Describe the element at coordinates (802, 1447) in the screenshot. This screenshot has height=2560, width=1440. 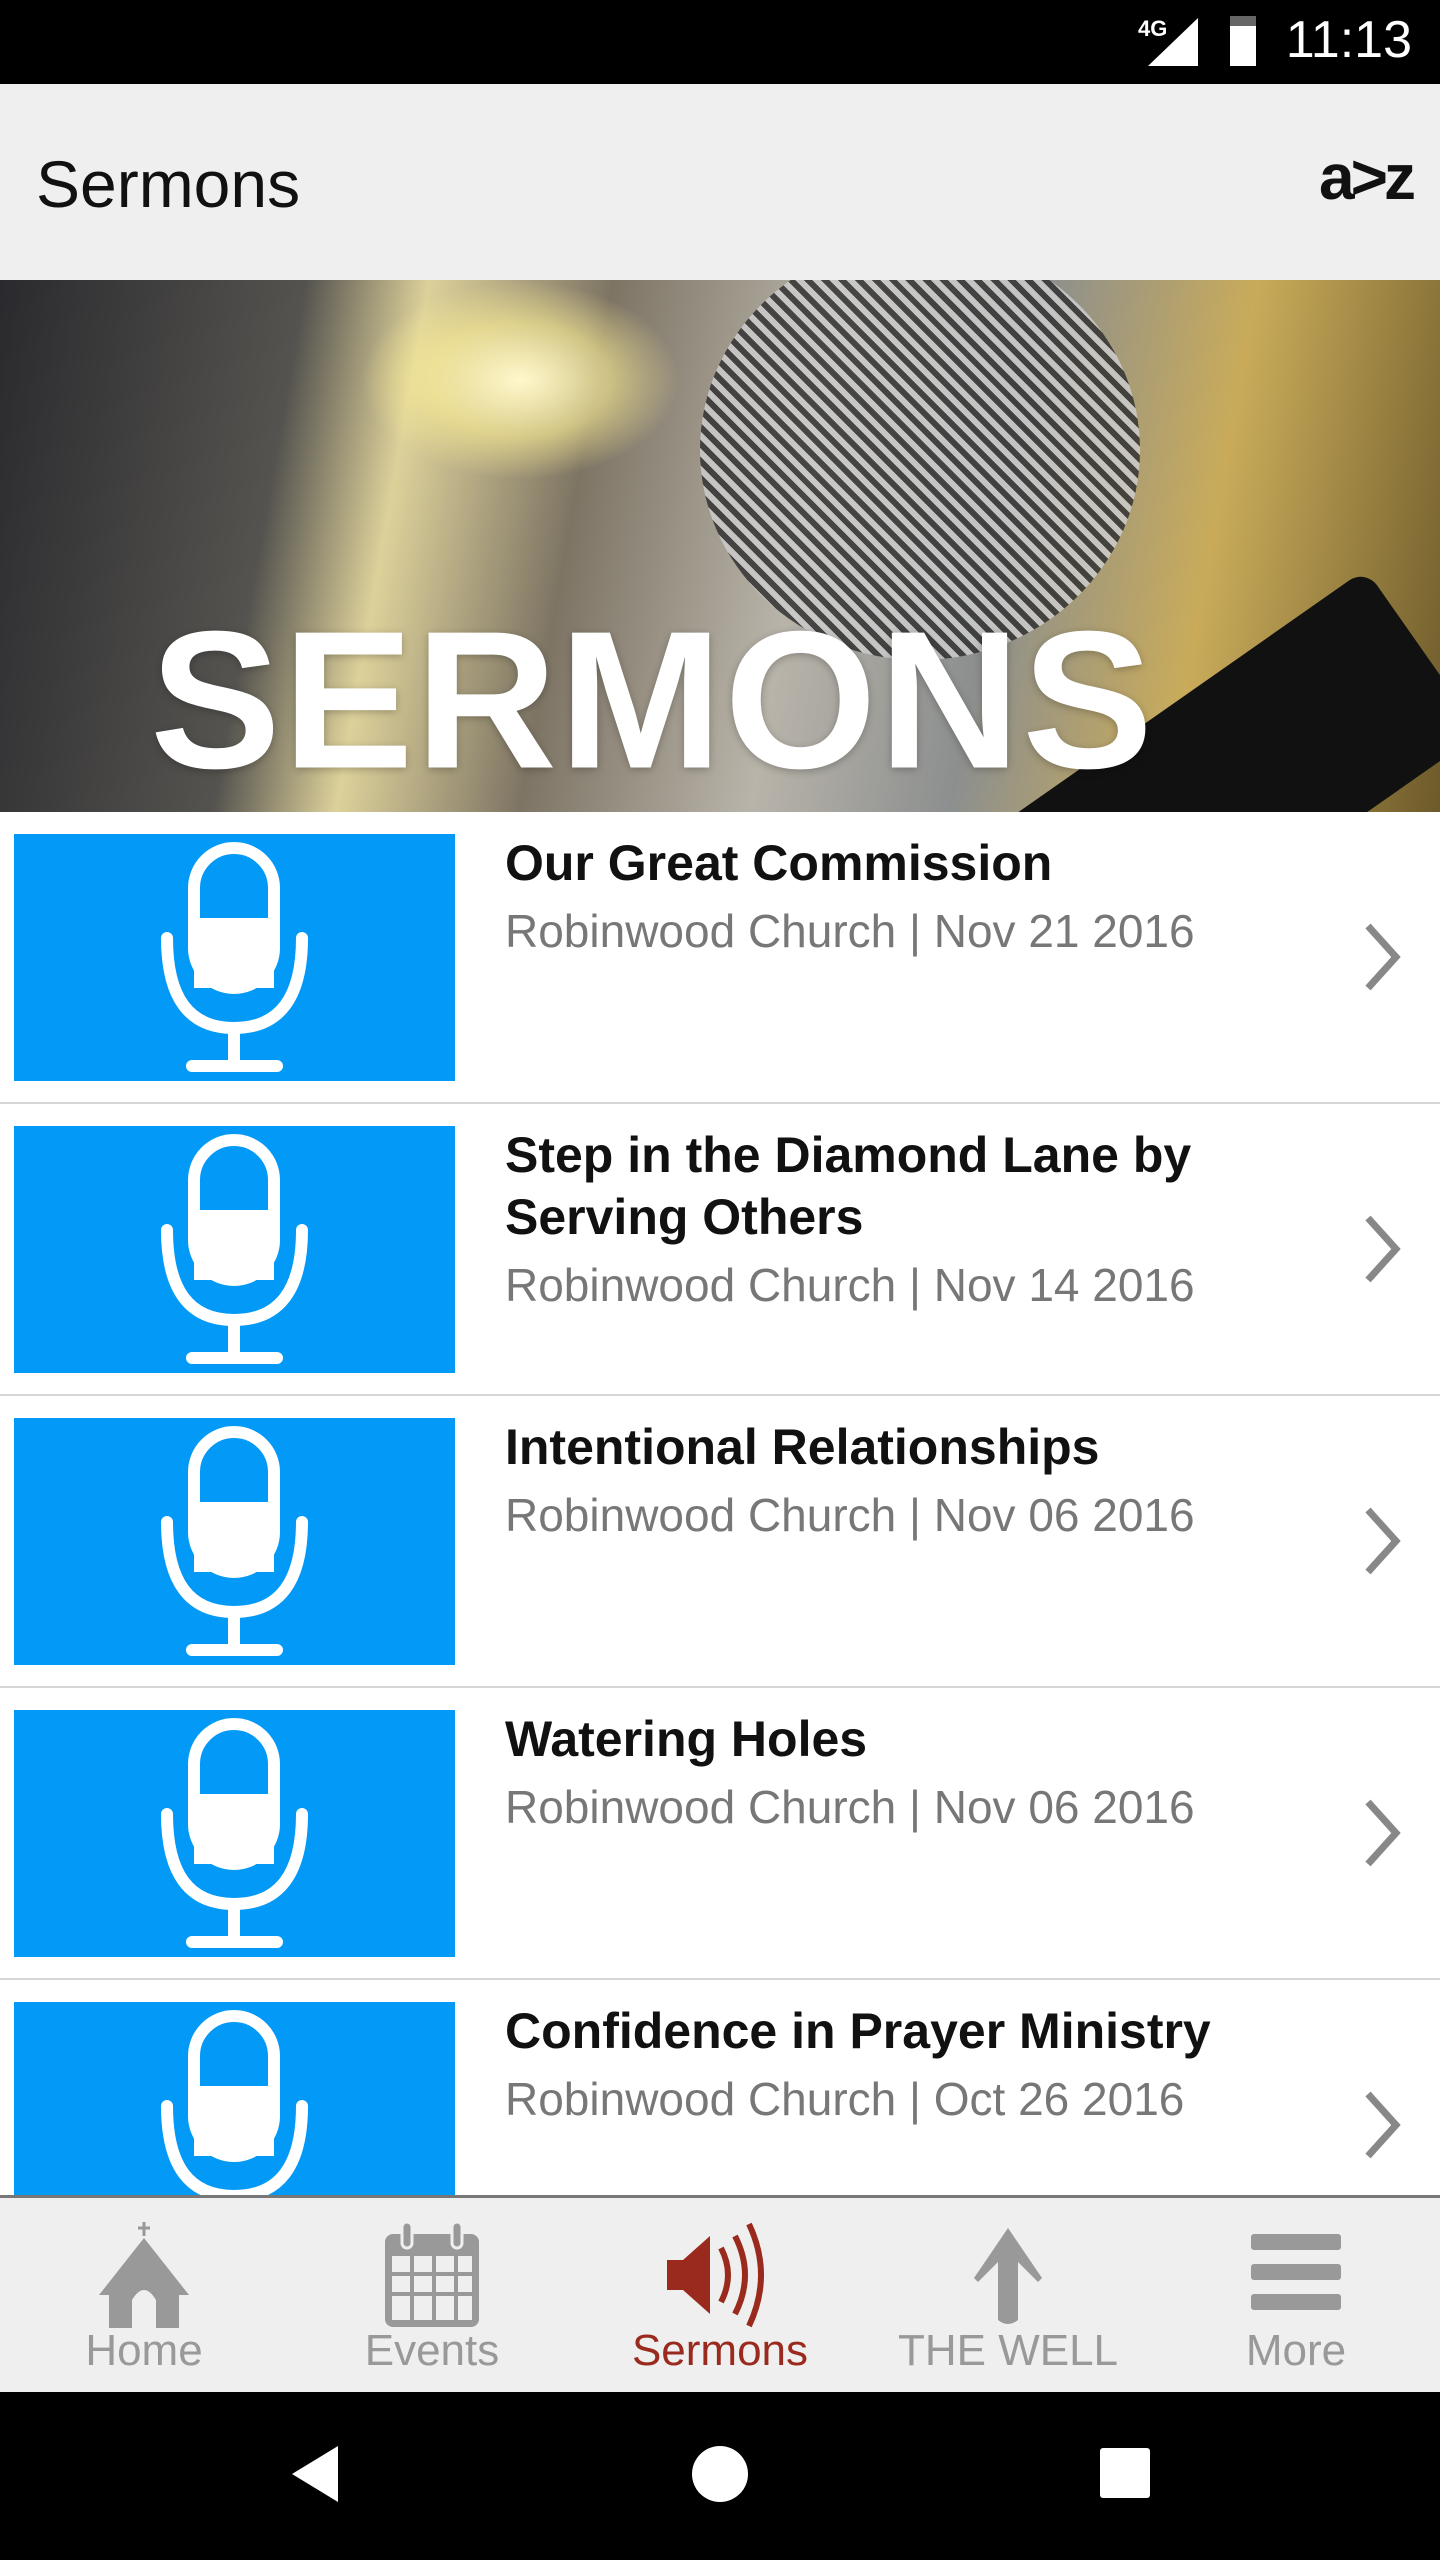
I see `sermon-title: Intentional Relationships` at that location.